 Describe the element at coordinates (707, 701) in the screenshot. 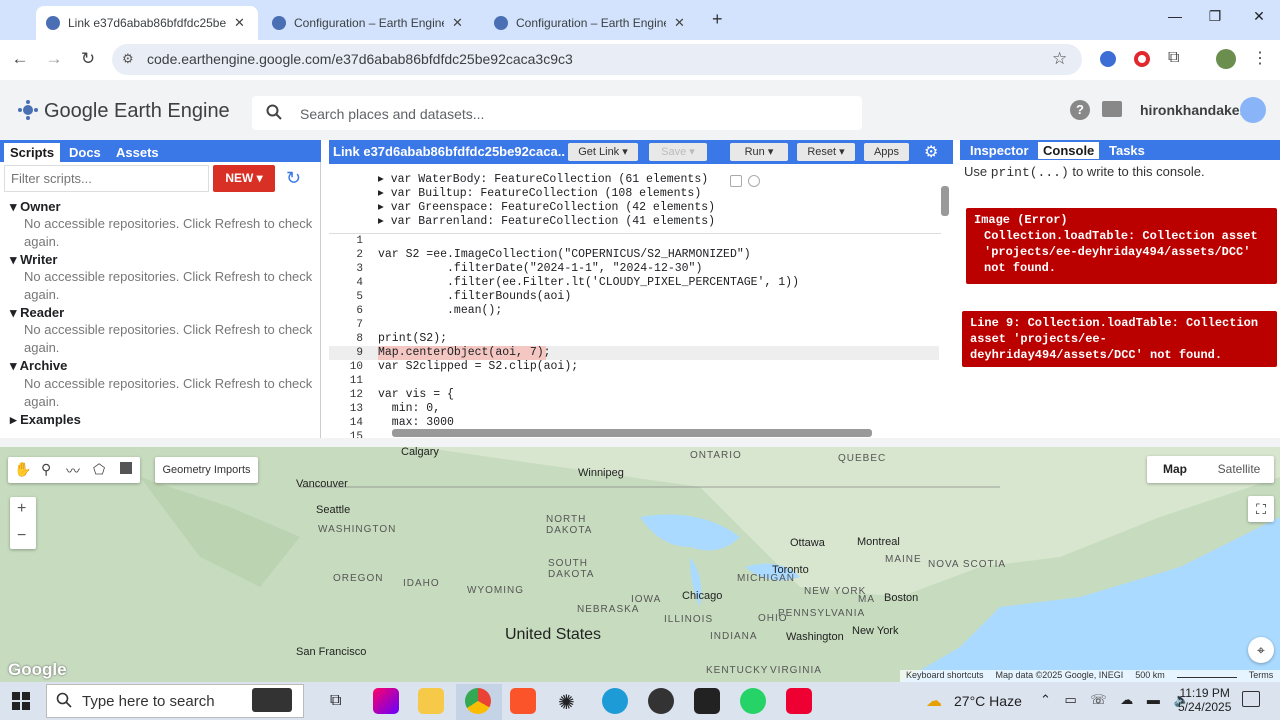

I see `capcut-icon` at that location.